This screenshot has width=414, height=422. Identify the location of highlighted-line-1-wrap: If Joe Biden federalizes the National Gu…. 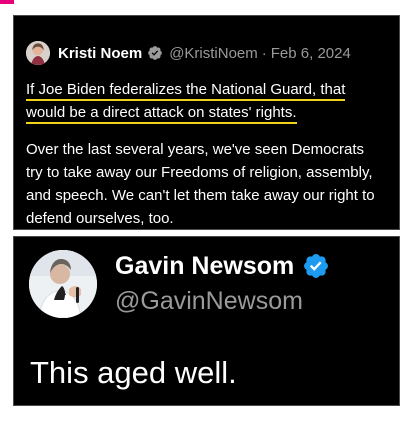
(202, 89).